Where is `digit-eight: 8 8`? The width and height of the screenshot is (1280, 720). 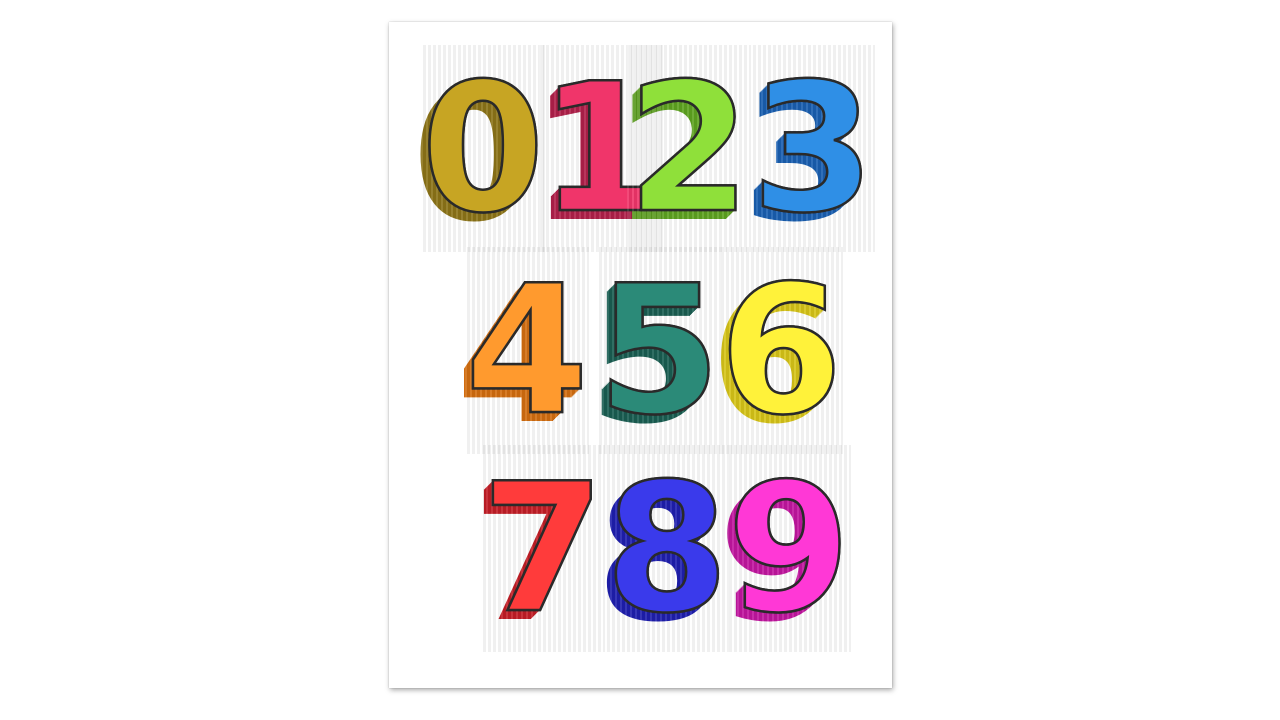 digit-eight: 8 8 is located at coordinates (667, 548).